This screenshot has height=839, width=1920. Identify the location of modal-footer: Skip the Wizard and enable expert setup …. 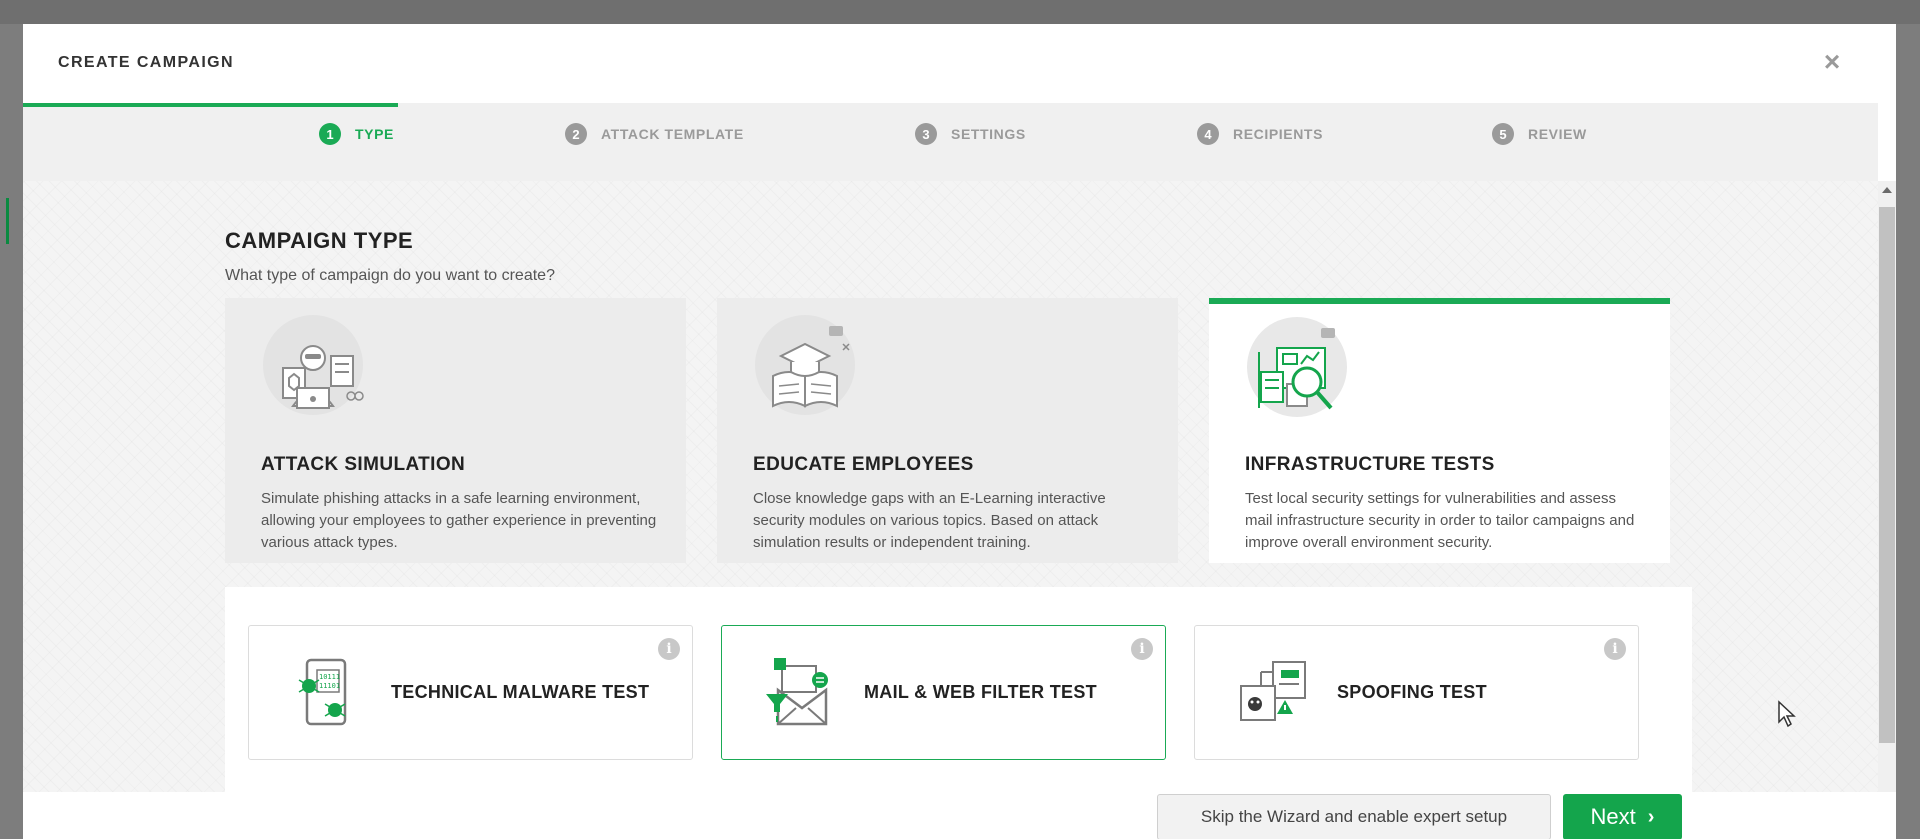
(959, 815).